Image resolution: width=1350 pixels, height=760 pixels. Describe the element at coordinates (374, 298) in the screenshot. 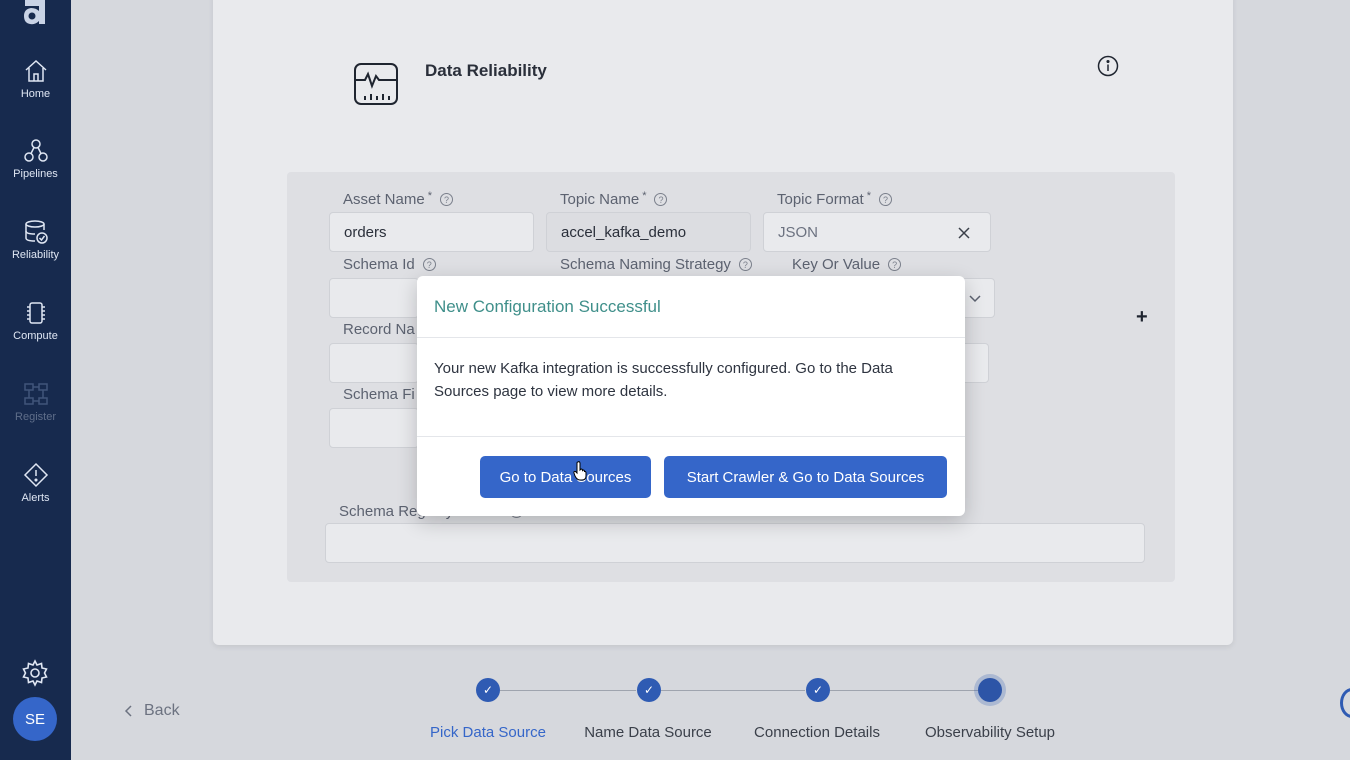

I see `schema-id-input` at that location.